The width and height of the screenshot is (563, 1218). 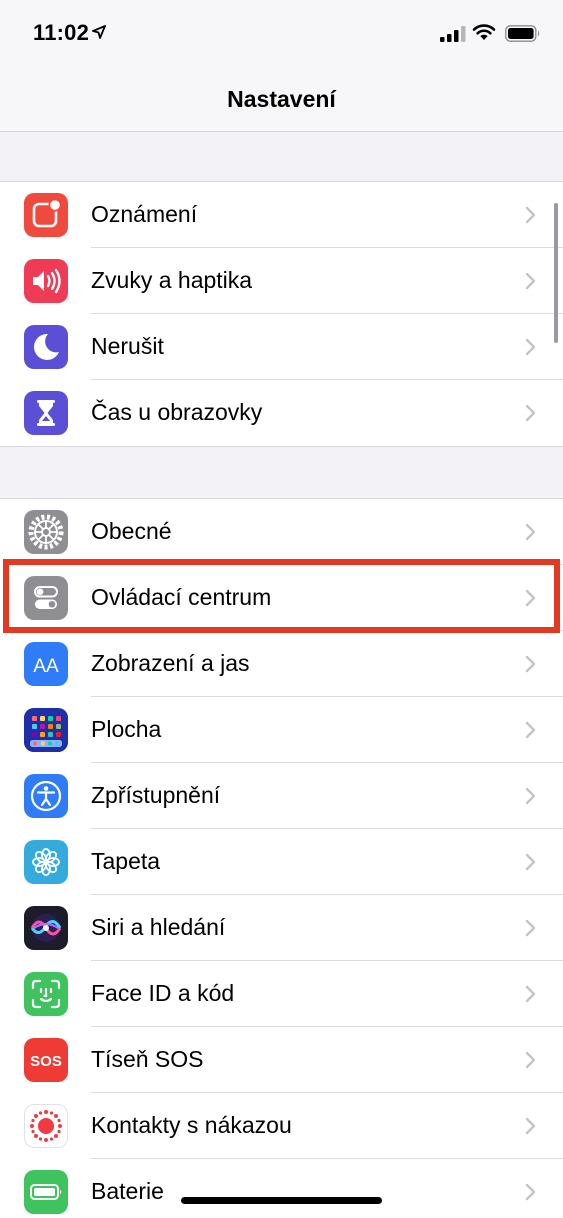 I want to click on settings-row-exposure-notifications: Kontakty s nákazou, so click(x=281, y=1126).